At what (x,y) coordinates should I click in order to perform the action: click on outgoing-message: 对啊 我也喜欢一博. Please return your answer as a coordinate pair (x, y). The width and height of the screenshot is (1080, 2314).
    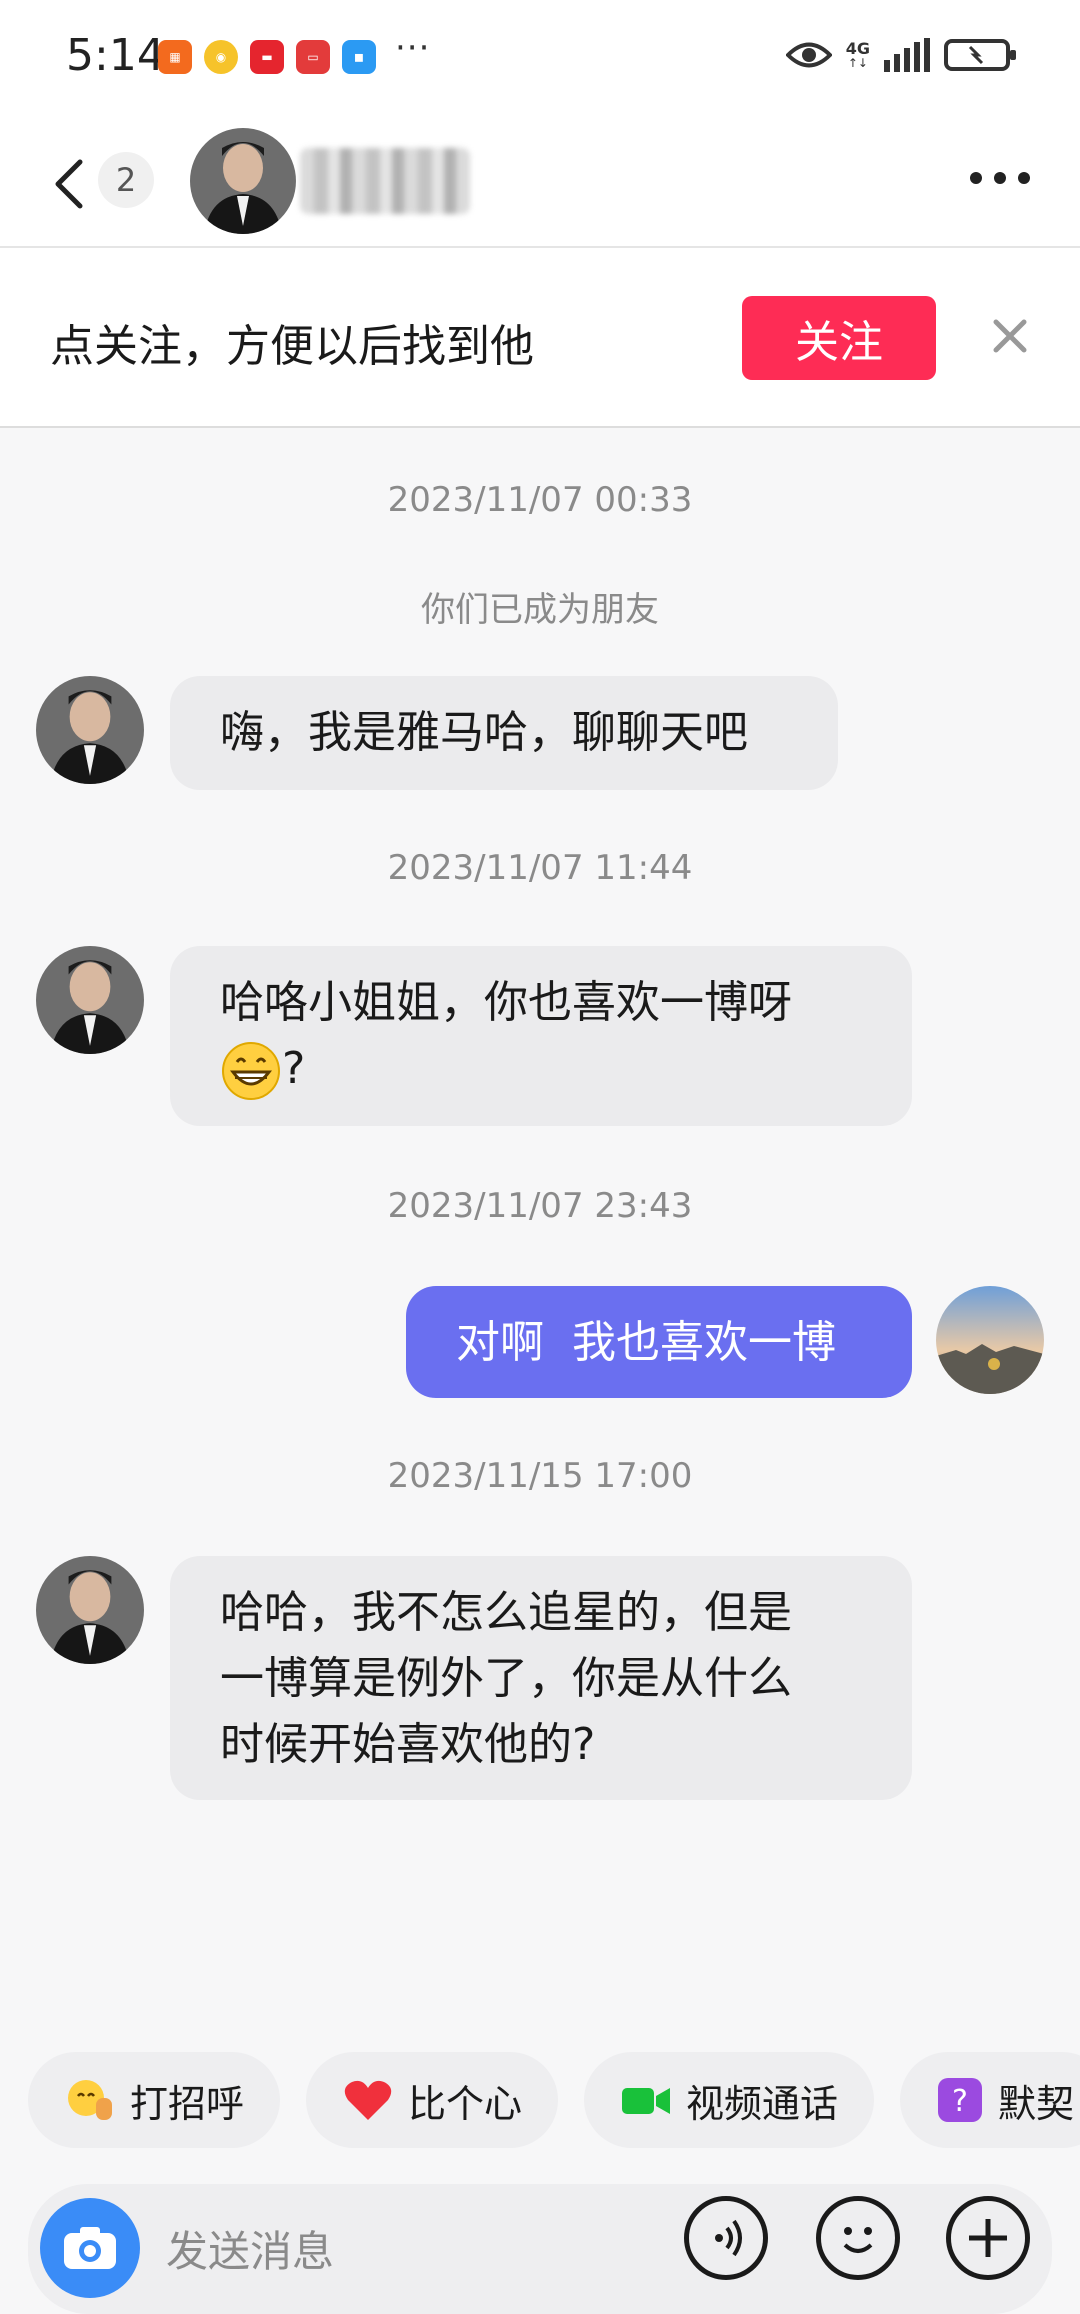
    Looking at the image, I should click on (659, 1342).